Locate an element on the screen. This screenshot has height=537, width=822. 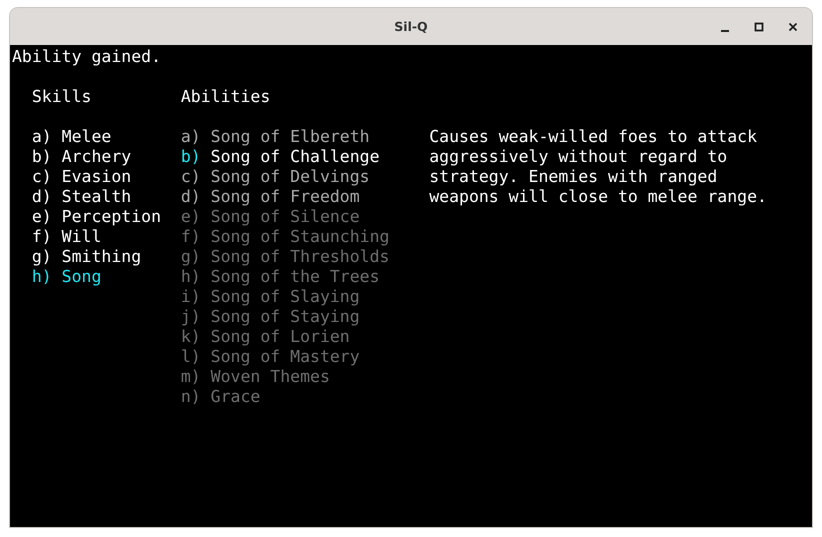
ability-item: Song of the Trees is located at coordinates (295, 276).